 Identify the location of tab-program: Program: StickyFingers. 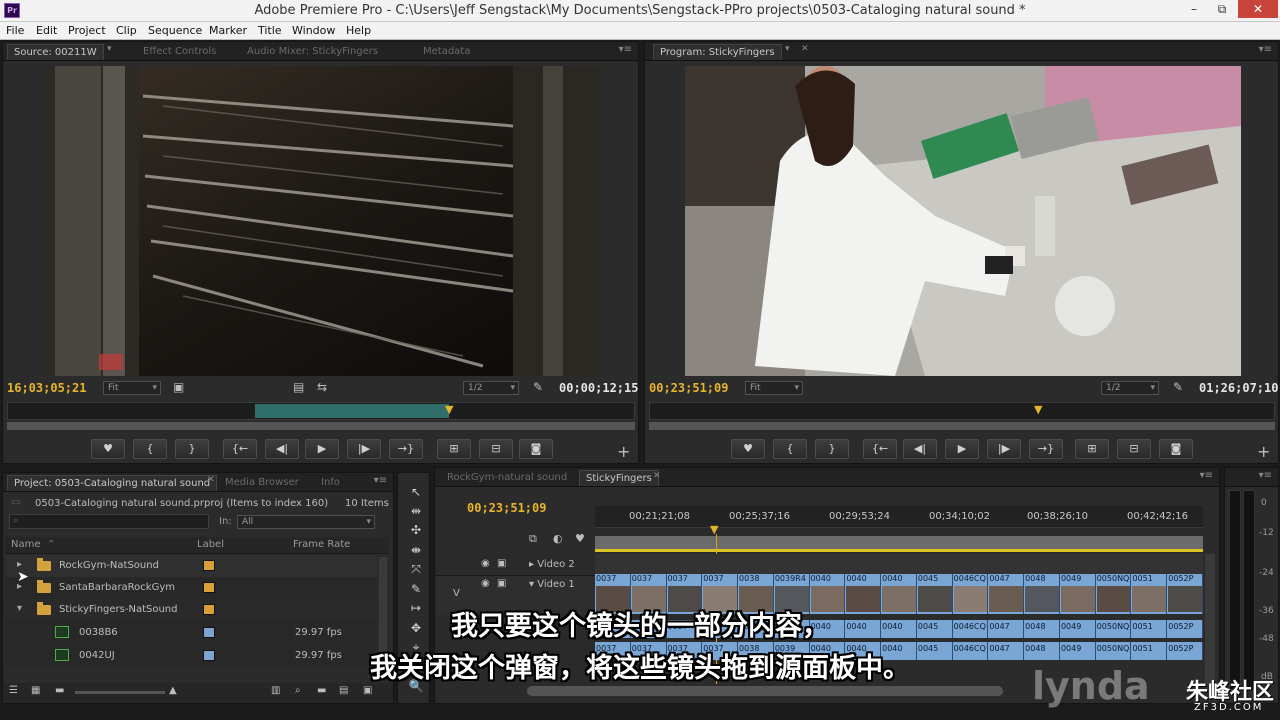
(717, 52).